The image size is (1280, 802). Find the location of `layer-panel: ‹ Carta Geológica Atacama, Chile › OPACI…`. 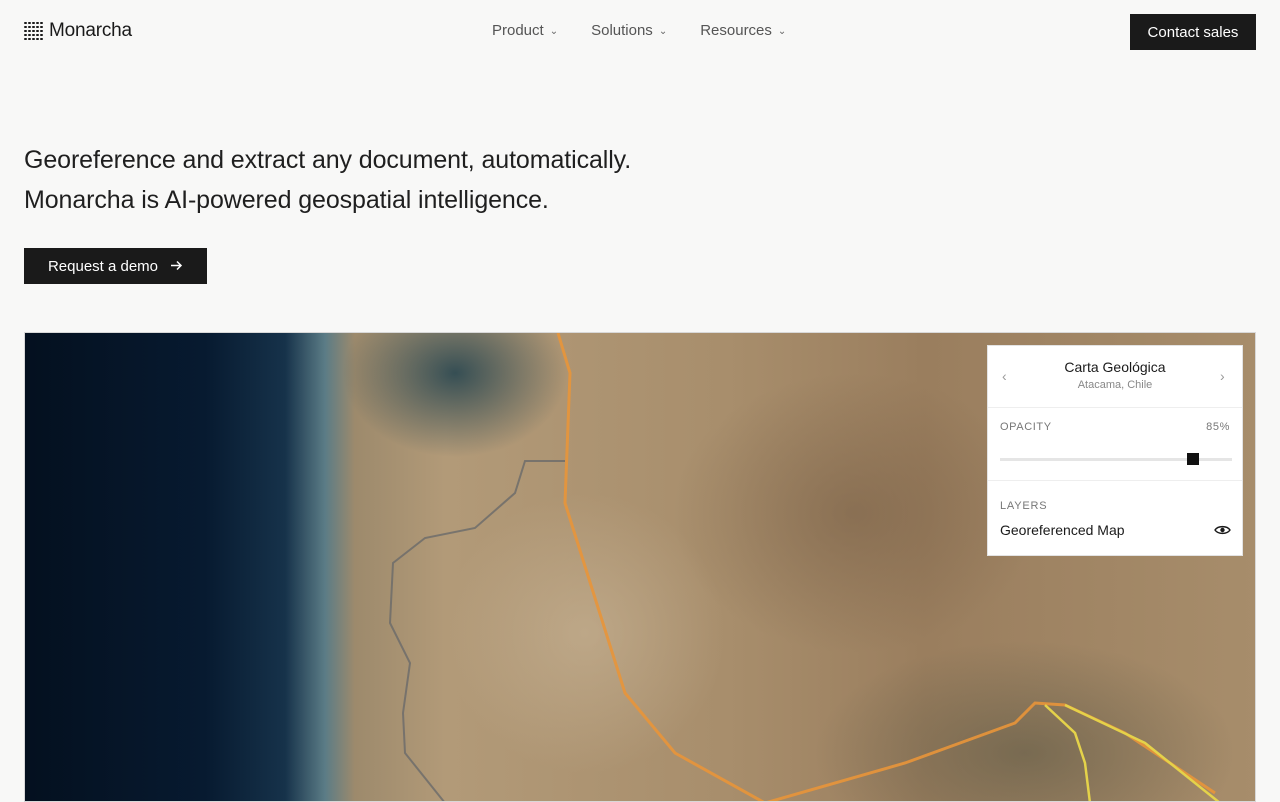

layer-panel: ‹ Carta Geológica Atacama, Chile › OPACI… is located at coordinates (1115, 450).